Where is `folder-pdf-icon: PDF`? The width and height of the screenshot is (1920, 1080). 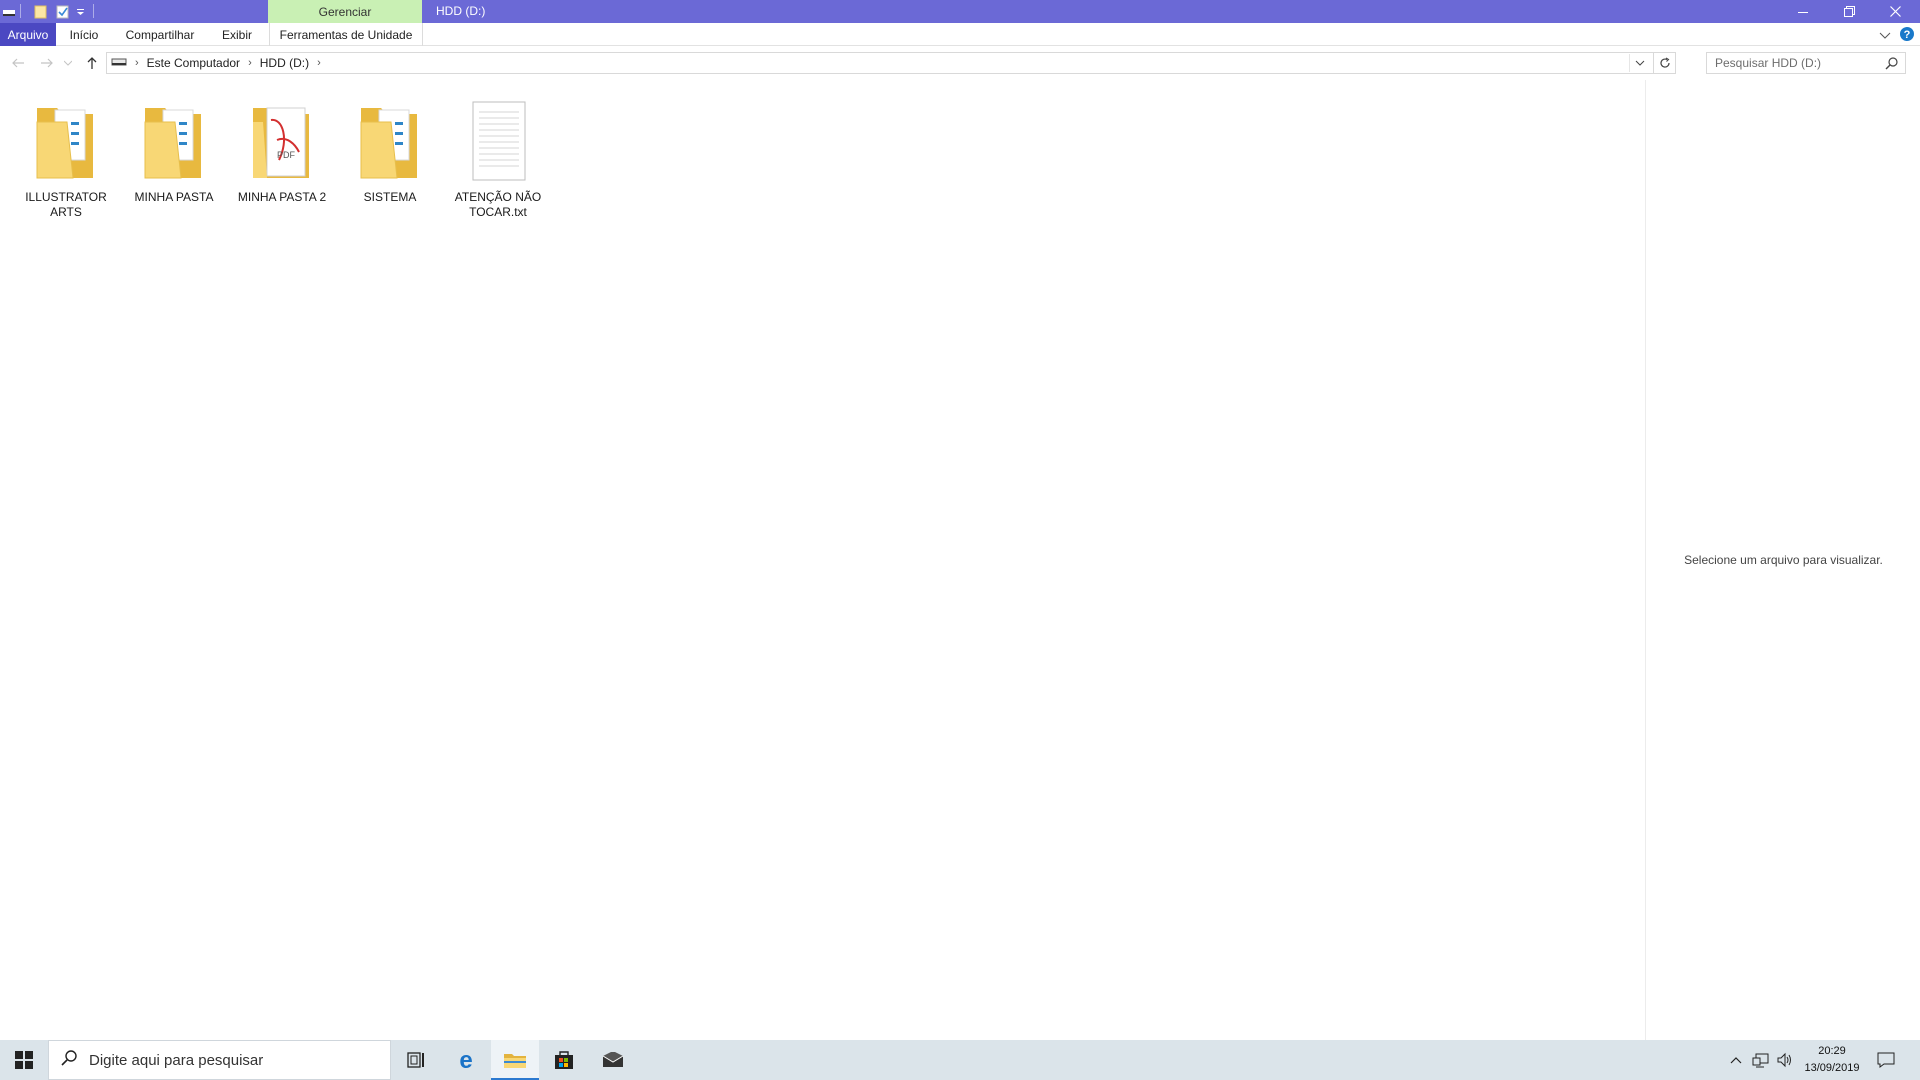 folder-pdf-icon: PDF is located at coordinates (282, 142).